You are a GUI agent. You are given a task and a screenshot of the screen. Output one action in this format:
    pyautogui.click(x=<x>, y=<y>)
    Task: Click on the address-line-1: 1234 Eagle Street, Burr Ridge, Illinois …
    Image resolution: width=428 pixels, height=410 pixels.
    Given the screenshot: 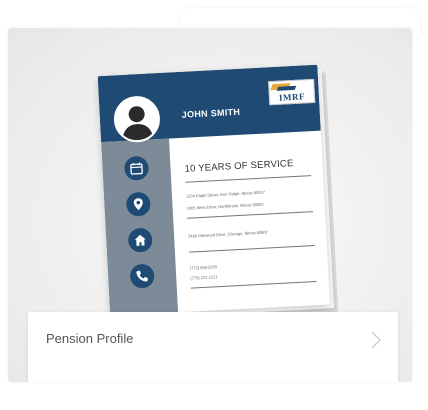 What is the action you would take?
    pyautogui.click(x=225, y=194)
    